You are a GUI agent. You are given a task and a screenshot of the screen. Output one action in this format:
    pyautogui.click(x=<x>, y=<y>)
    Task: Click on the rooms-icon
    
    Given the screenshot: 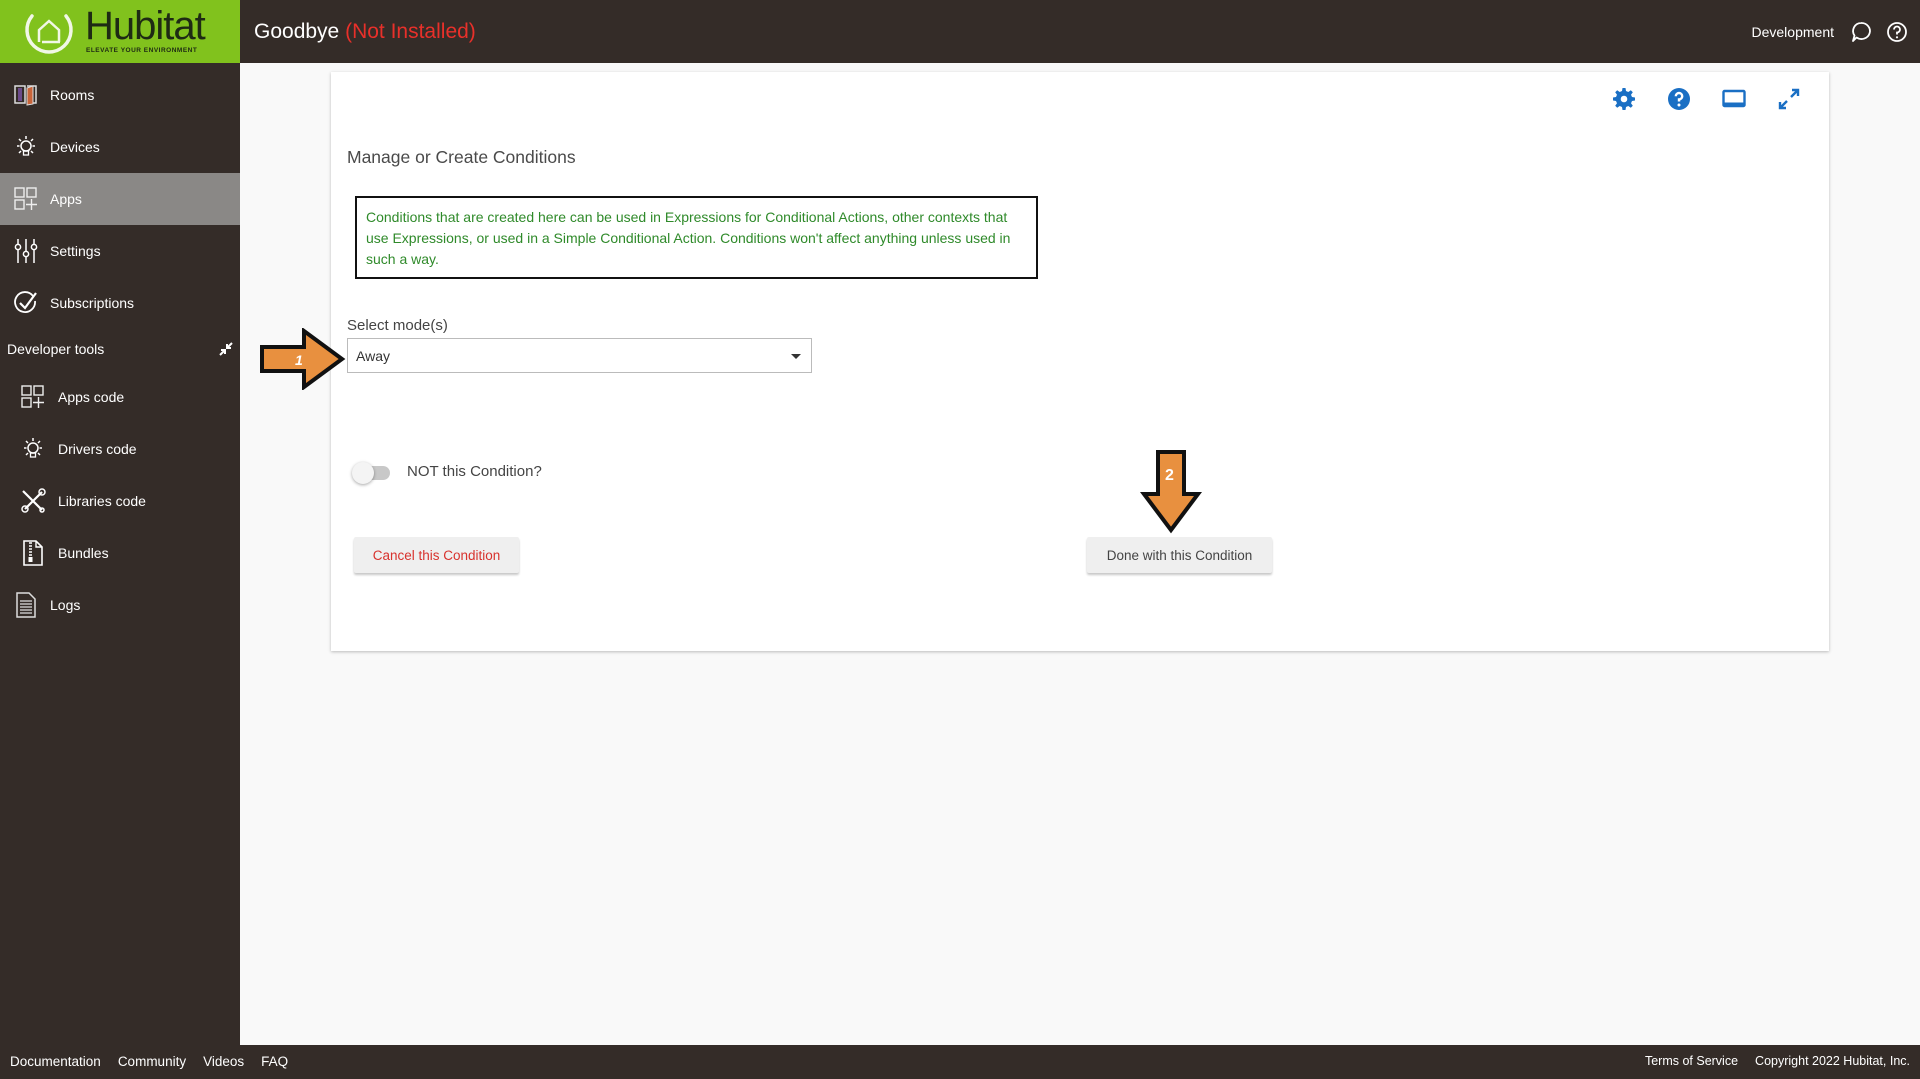 What is the action you would take?
    pyautogui.click(x=26, y=95)
    